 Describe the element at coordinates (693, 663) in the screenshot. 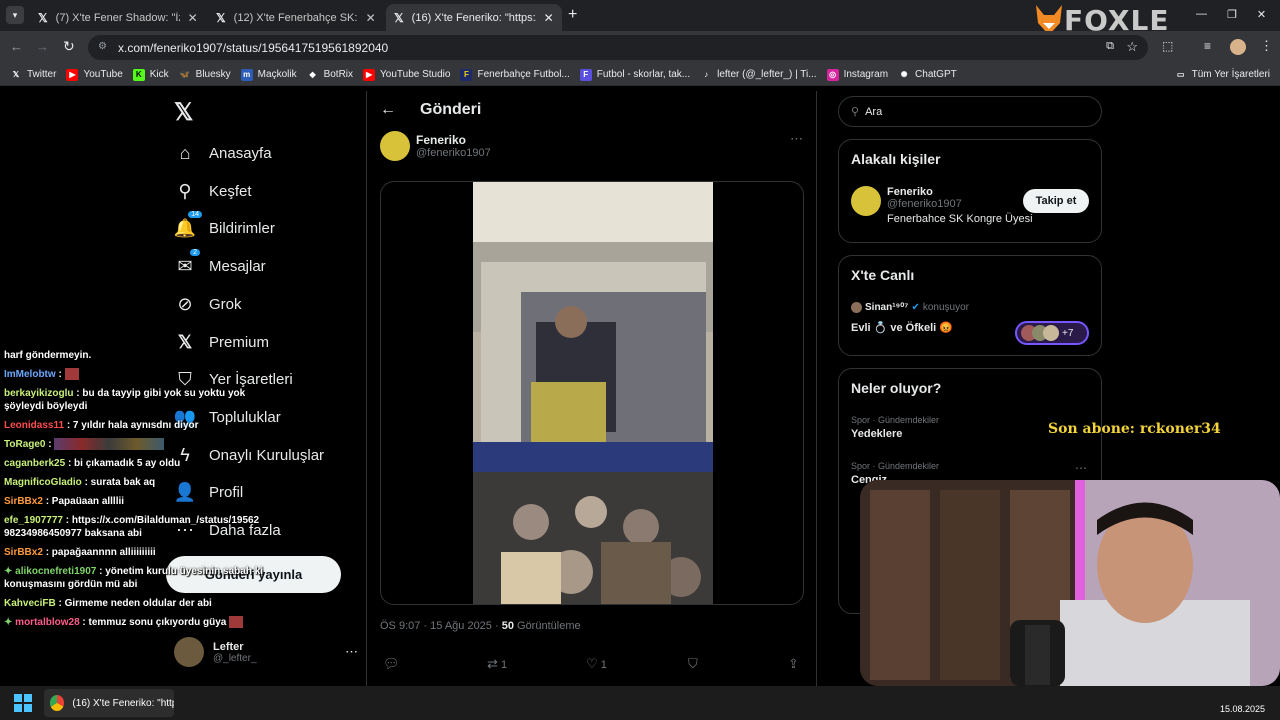

I see `bookmark-icon: ⛉` at that location.